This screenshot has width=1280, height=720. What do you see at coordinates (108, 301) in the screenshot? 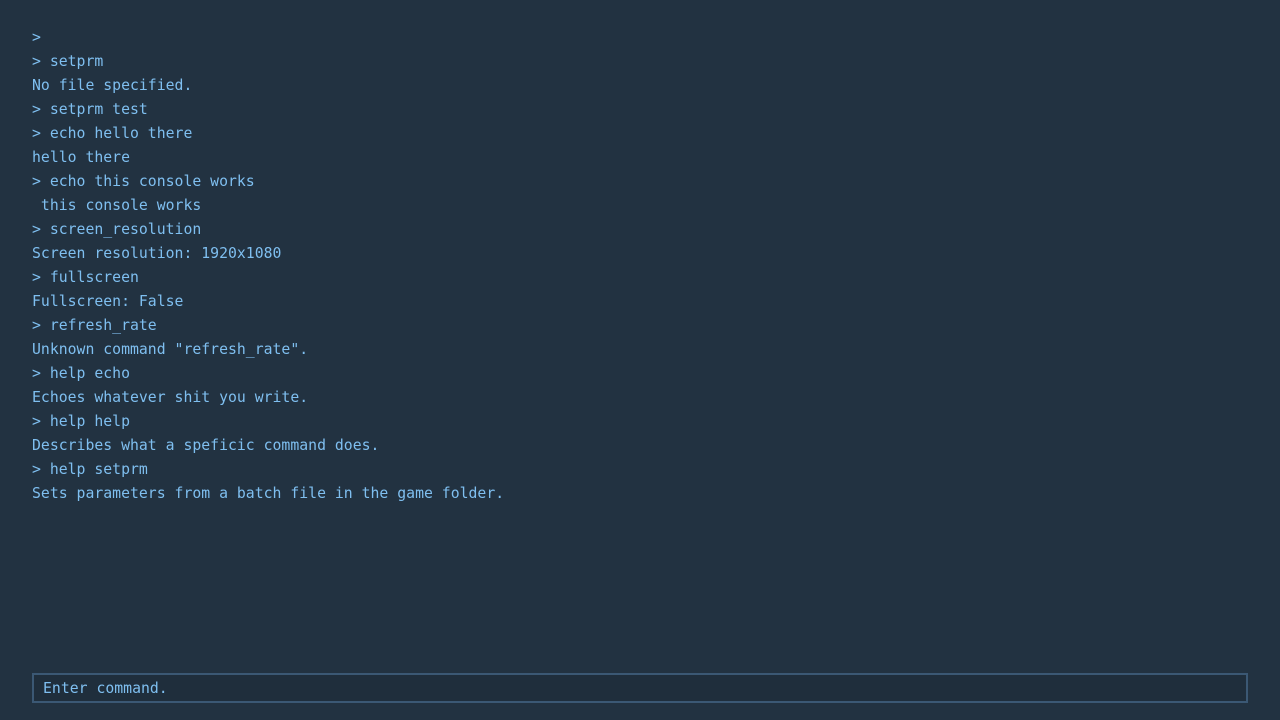
I see `console-output-line: Fullscreen: False` at bounding box center [108, 301].